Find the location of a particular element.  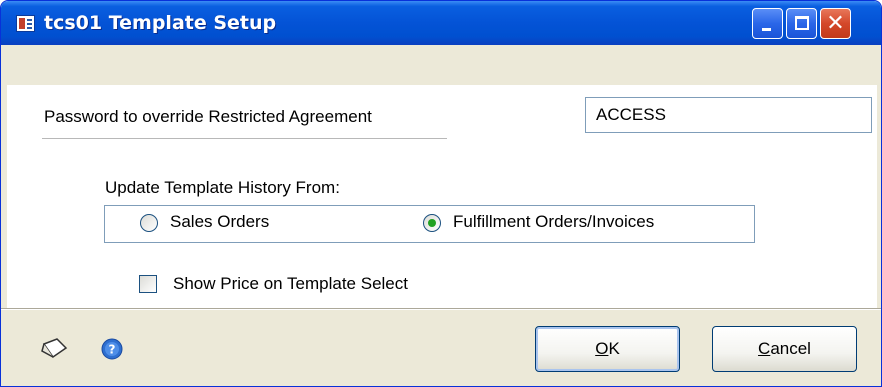

minimize-button is located at coordinates (767, 23).